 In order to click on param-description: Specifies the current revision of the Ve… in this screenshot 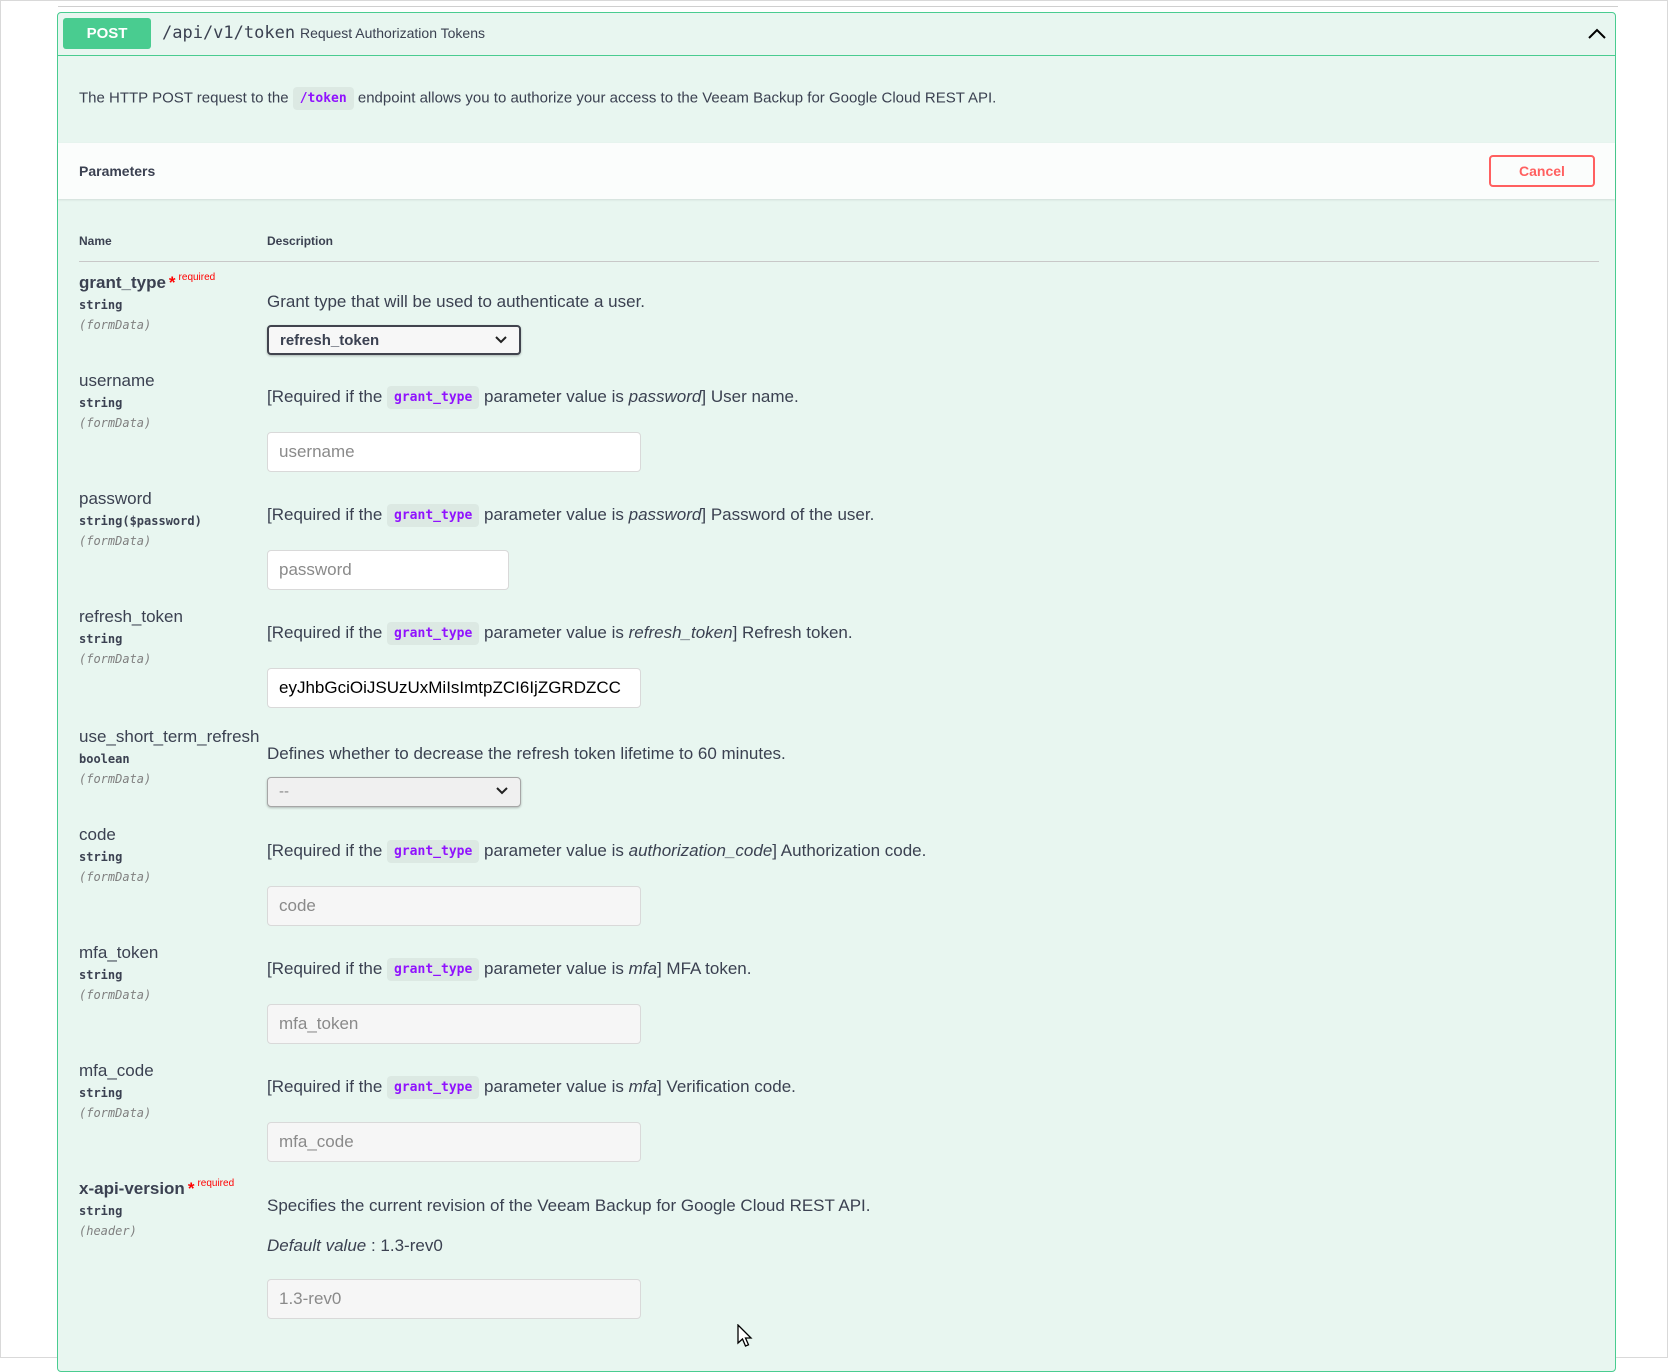, I will do `click(569, 1205)`.